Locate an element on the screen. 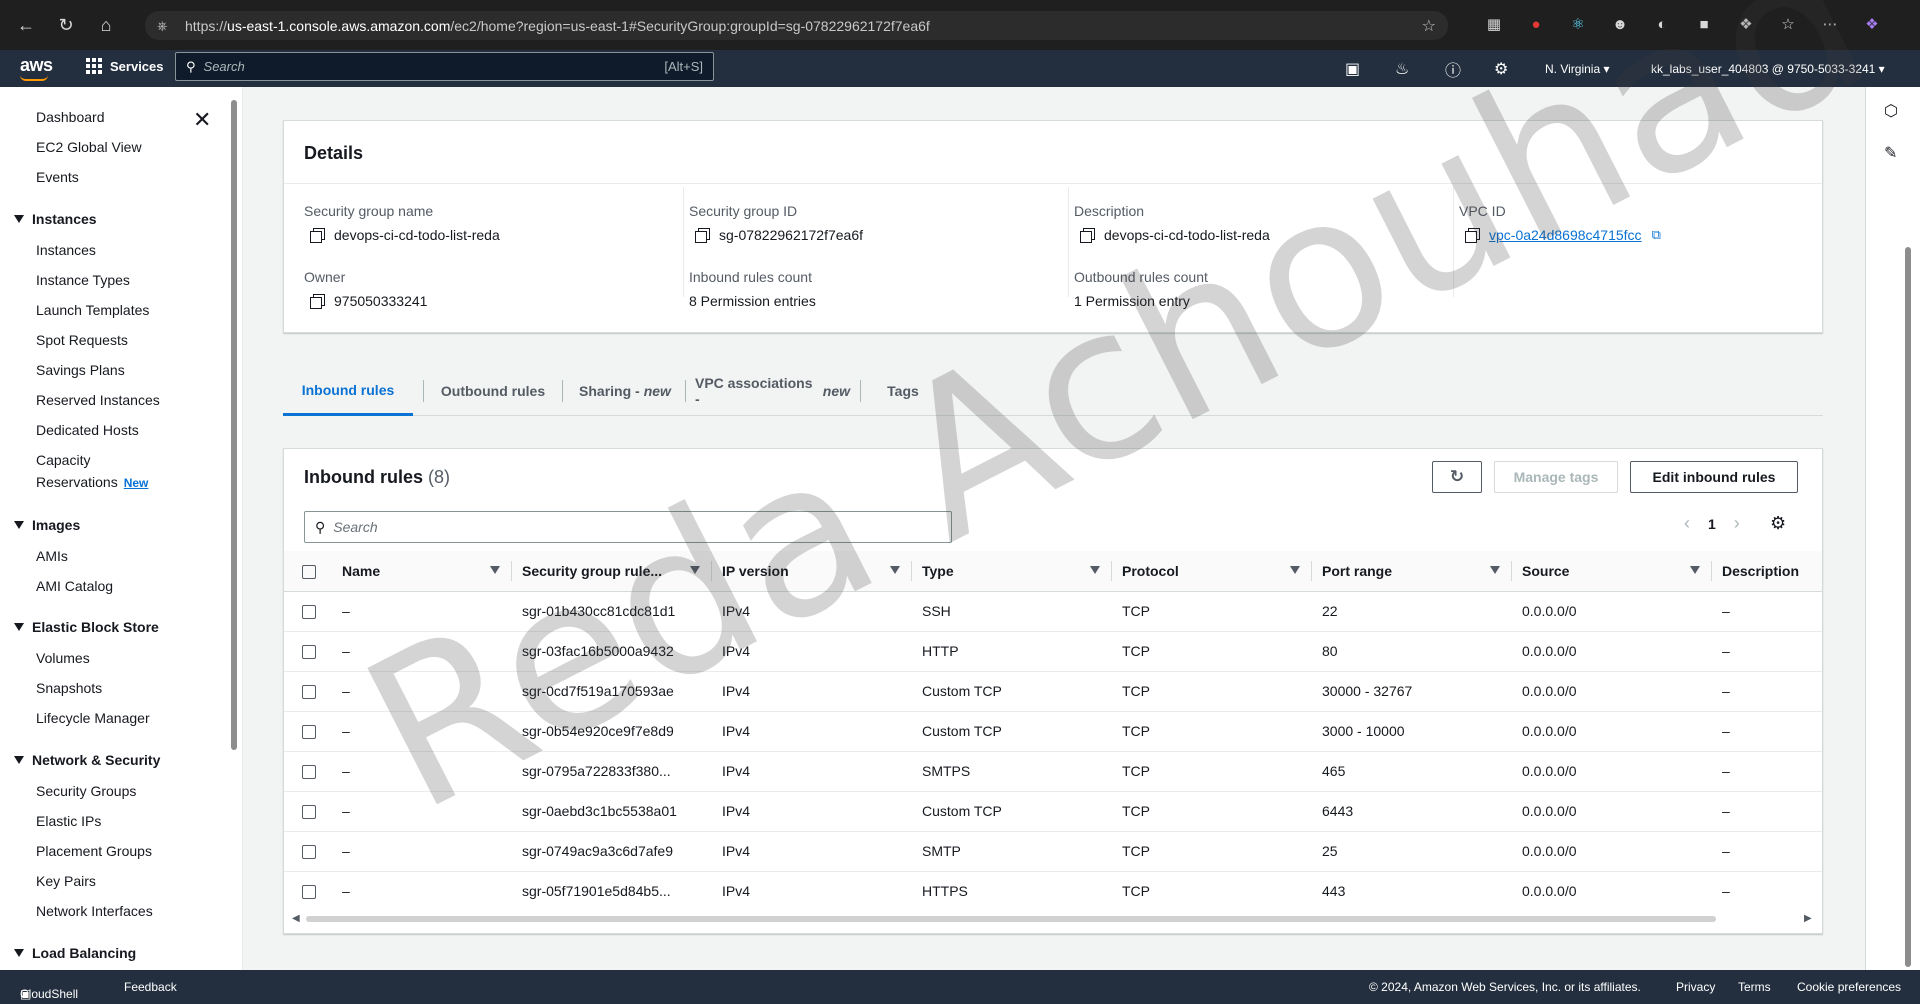 This screenshot has height=1004, width=1920. sidebar-item-launch-templates: Launch Templates is located at coordinates (92, 310).